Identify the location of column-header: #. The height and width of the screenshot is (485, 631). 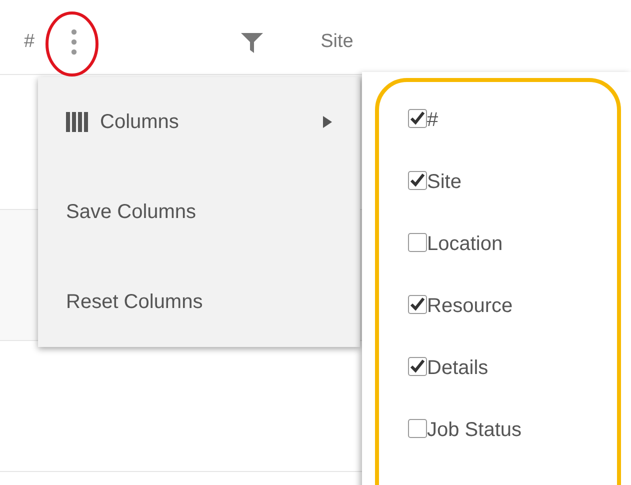
(29, 42).